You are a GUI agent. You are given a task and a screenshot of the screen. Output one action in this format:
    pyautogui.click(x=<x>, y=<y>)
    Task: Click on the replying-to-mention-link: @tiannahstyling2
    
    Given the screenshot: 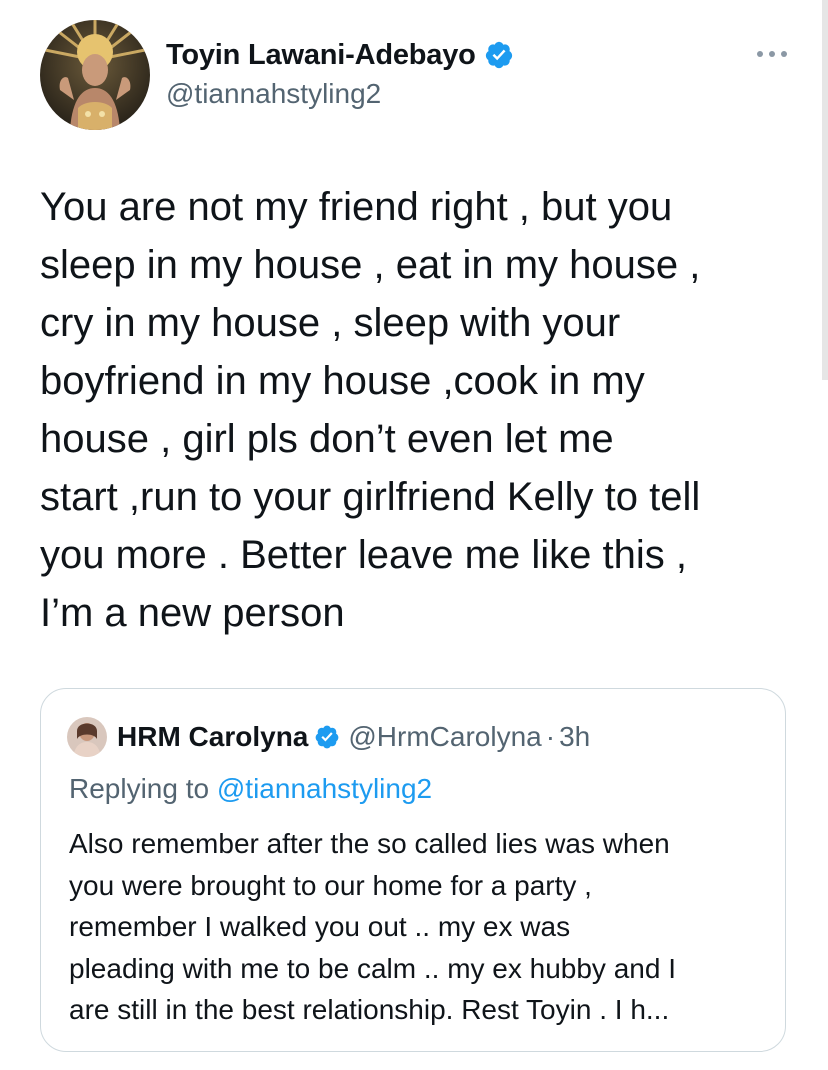 What is the action you would take?
    pyautogui.click(x=324, y=788)
    